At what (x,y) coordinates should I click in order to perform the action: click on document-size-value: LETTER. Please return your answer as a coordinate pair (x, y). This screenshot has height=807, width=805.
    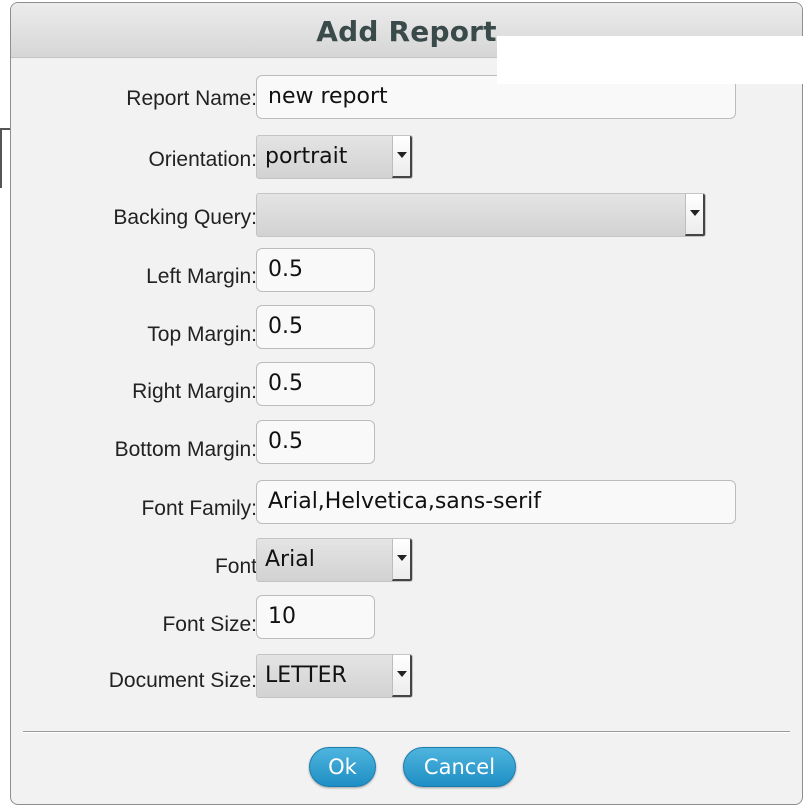
    Looking at the image, I should click on (306, 675).